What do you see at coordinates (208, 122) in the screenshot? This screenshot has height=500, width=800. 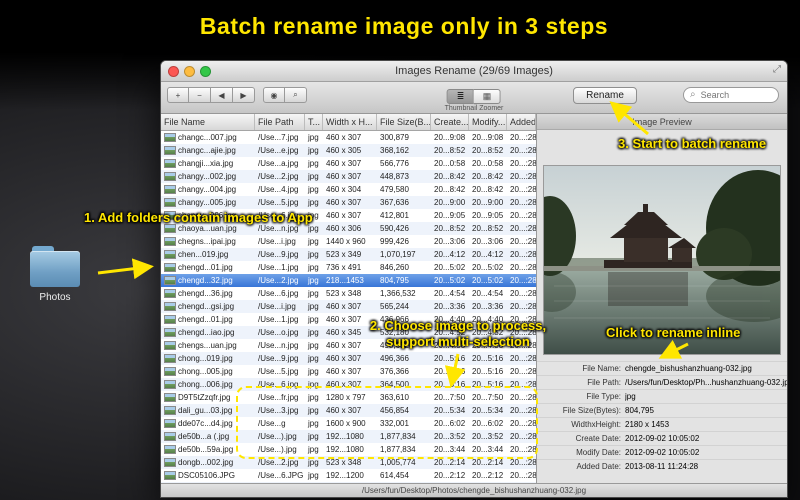 I see `column-header: File Name` at bounding box center [208, 122].